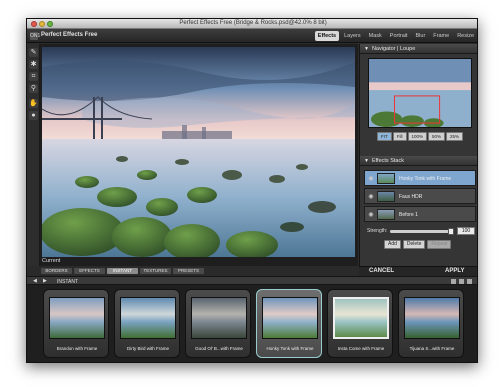 Image resolution: width=504 pixels, height=387 pixels. What do you see at coordinates (392, 244) in the screenshot?
I see `add-button: Add` at bounding box center [392, 244].